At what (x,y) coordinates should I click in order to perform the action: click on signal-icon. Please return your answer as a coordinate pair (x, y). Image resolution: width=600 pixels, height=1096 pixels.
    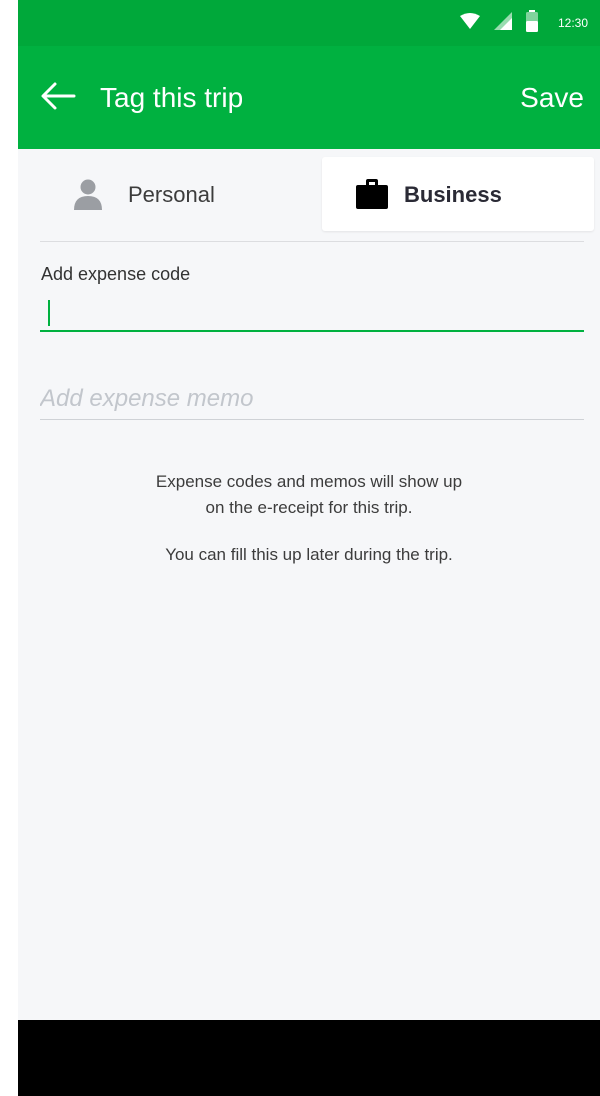
    Looking at the image, I should click on (502, 23).